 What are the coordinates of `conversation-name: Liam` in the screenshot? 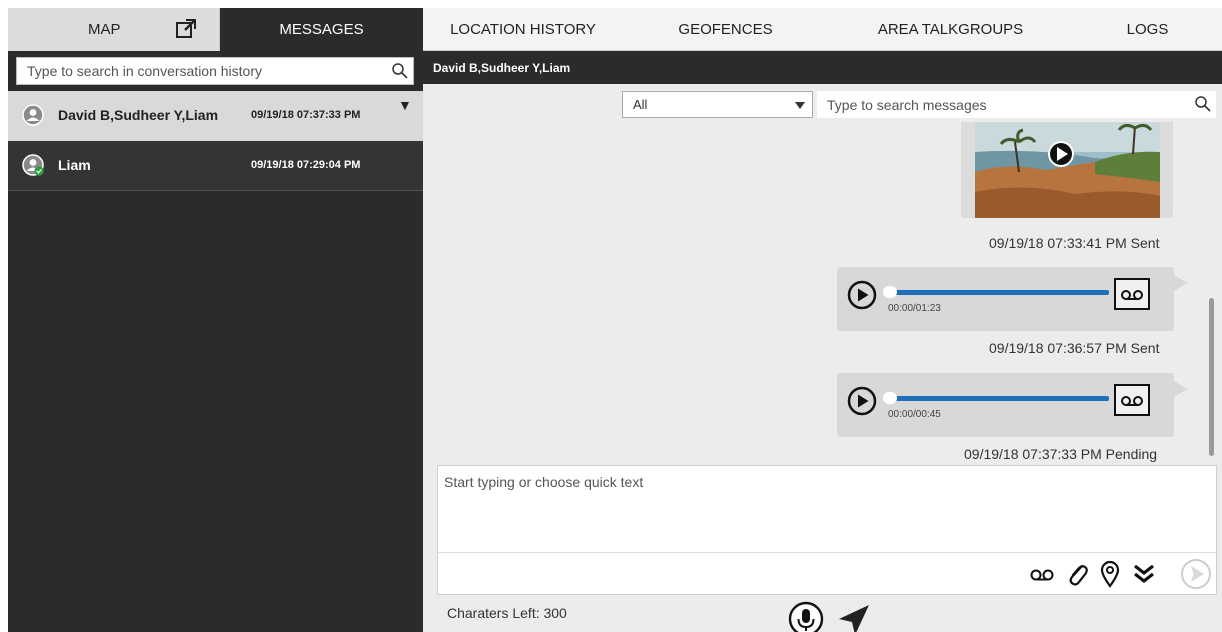 It's located at (74, 165).